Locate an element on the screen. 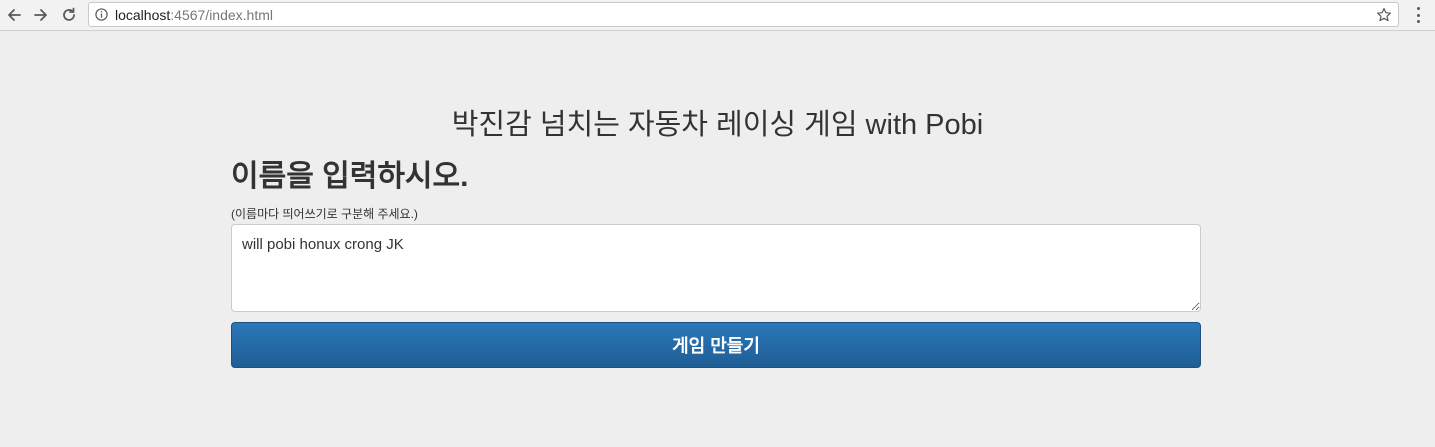  url-path: :4567/index.html is located at coordinates (221, 15).